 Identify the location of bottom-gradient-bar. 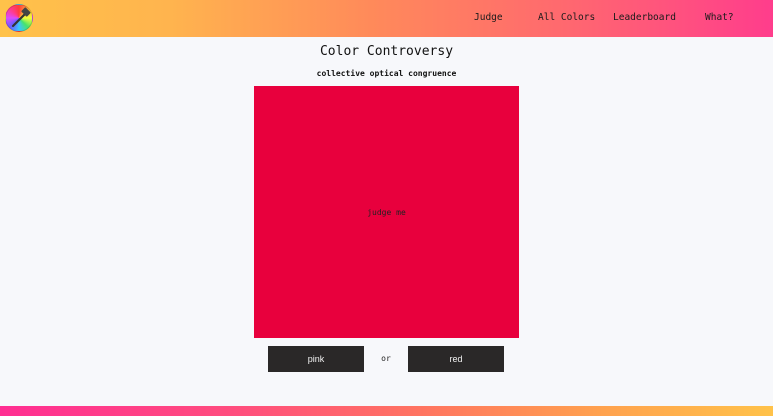
(386, 411).